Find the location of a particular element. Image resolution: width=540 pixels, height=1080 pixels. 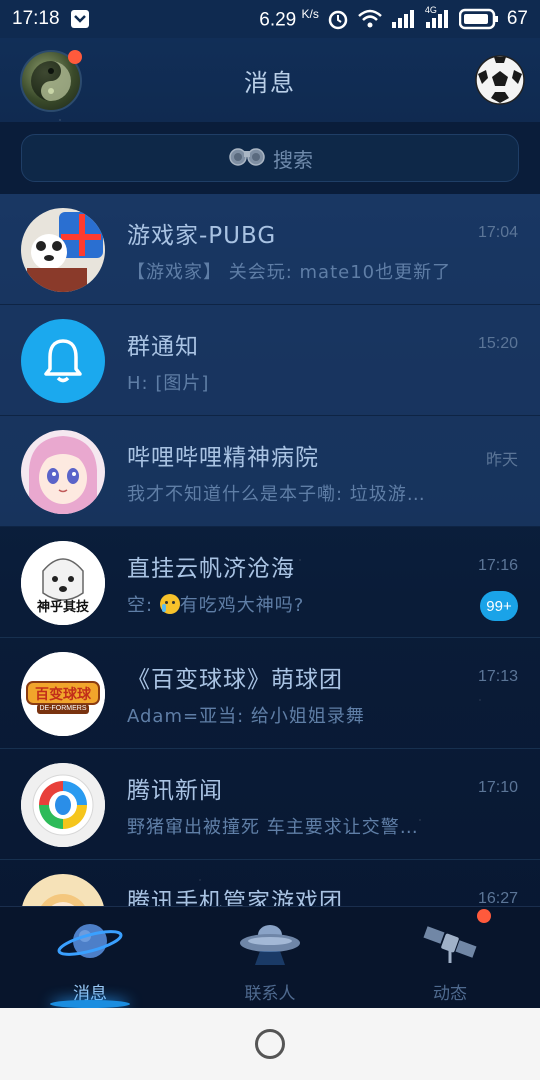

notification-icon is located at coordinates (80, 19).